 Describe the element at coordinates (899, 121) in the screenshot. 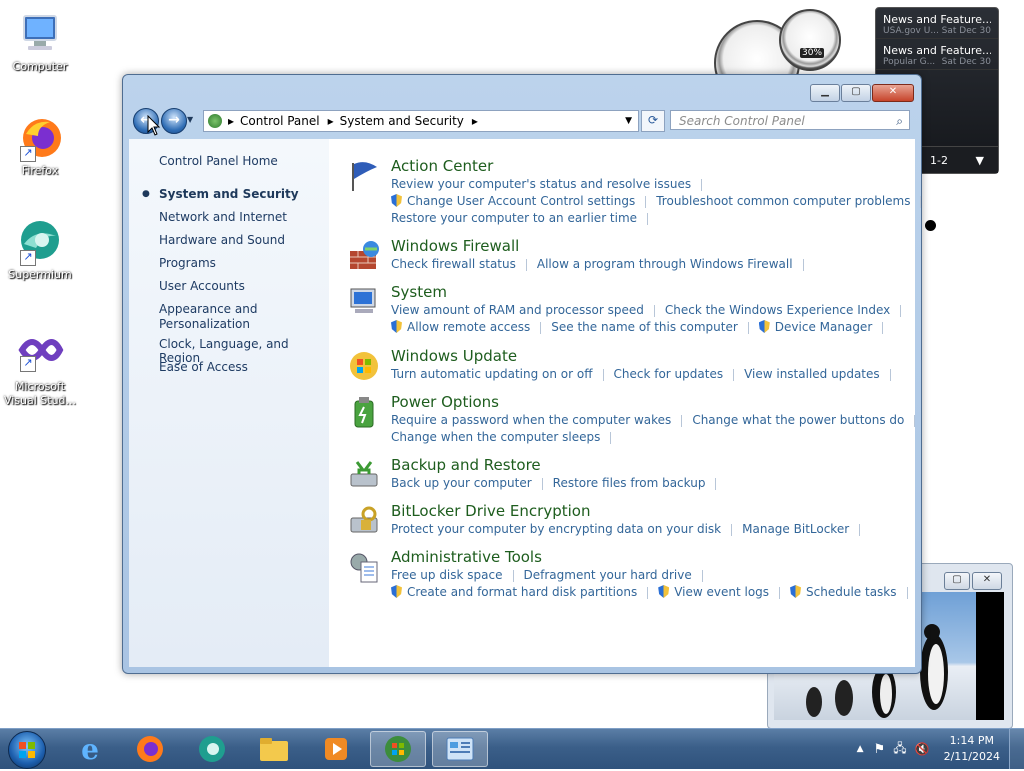

I see `search-icon: ⌕` at that location.